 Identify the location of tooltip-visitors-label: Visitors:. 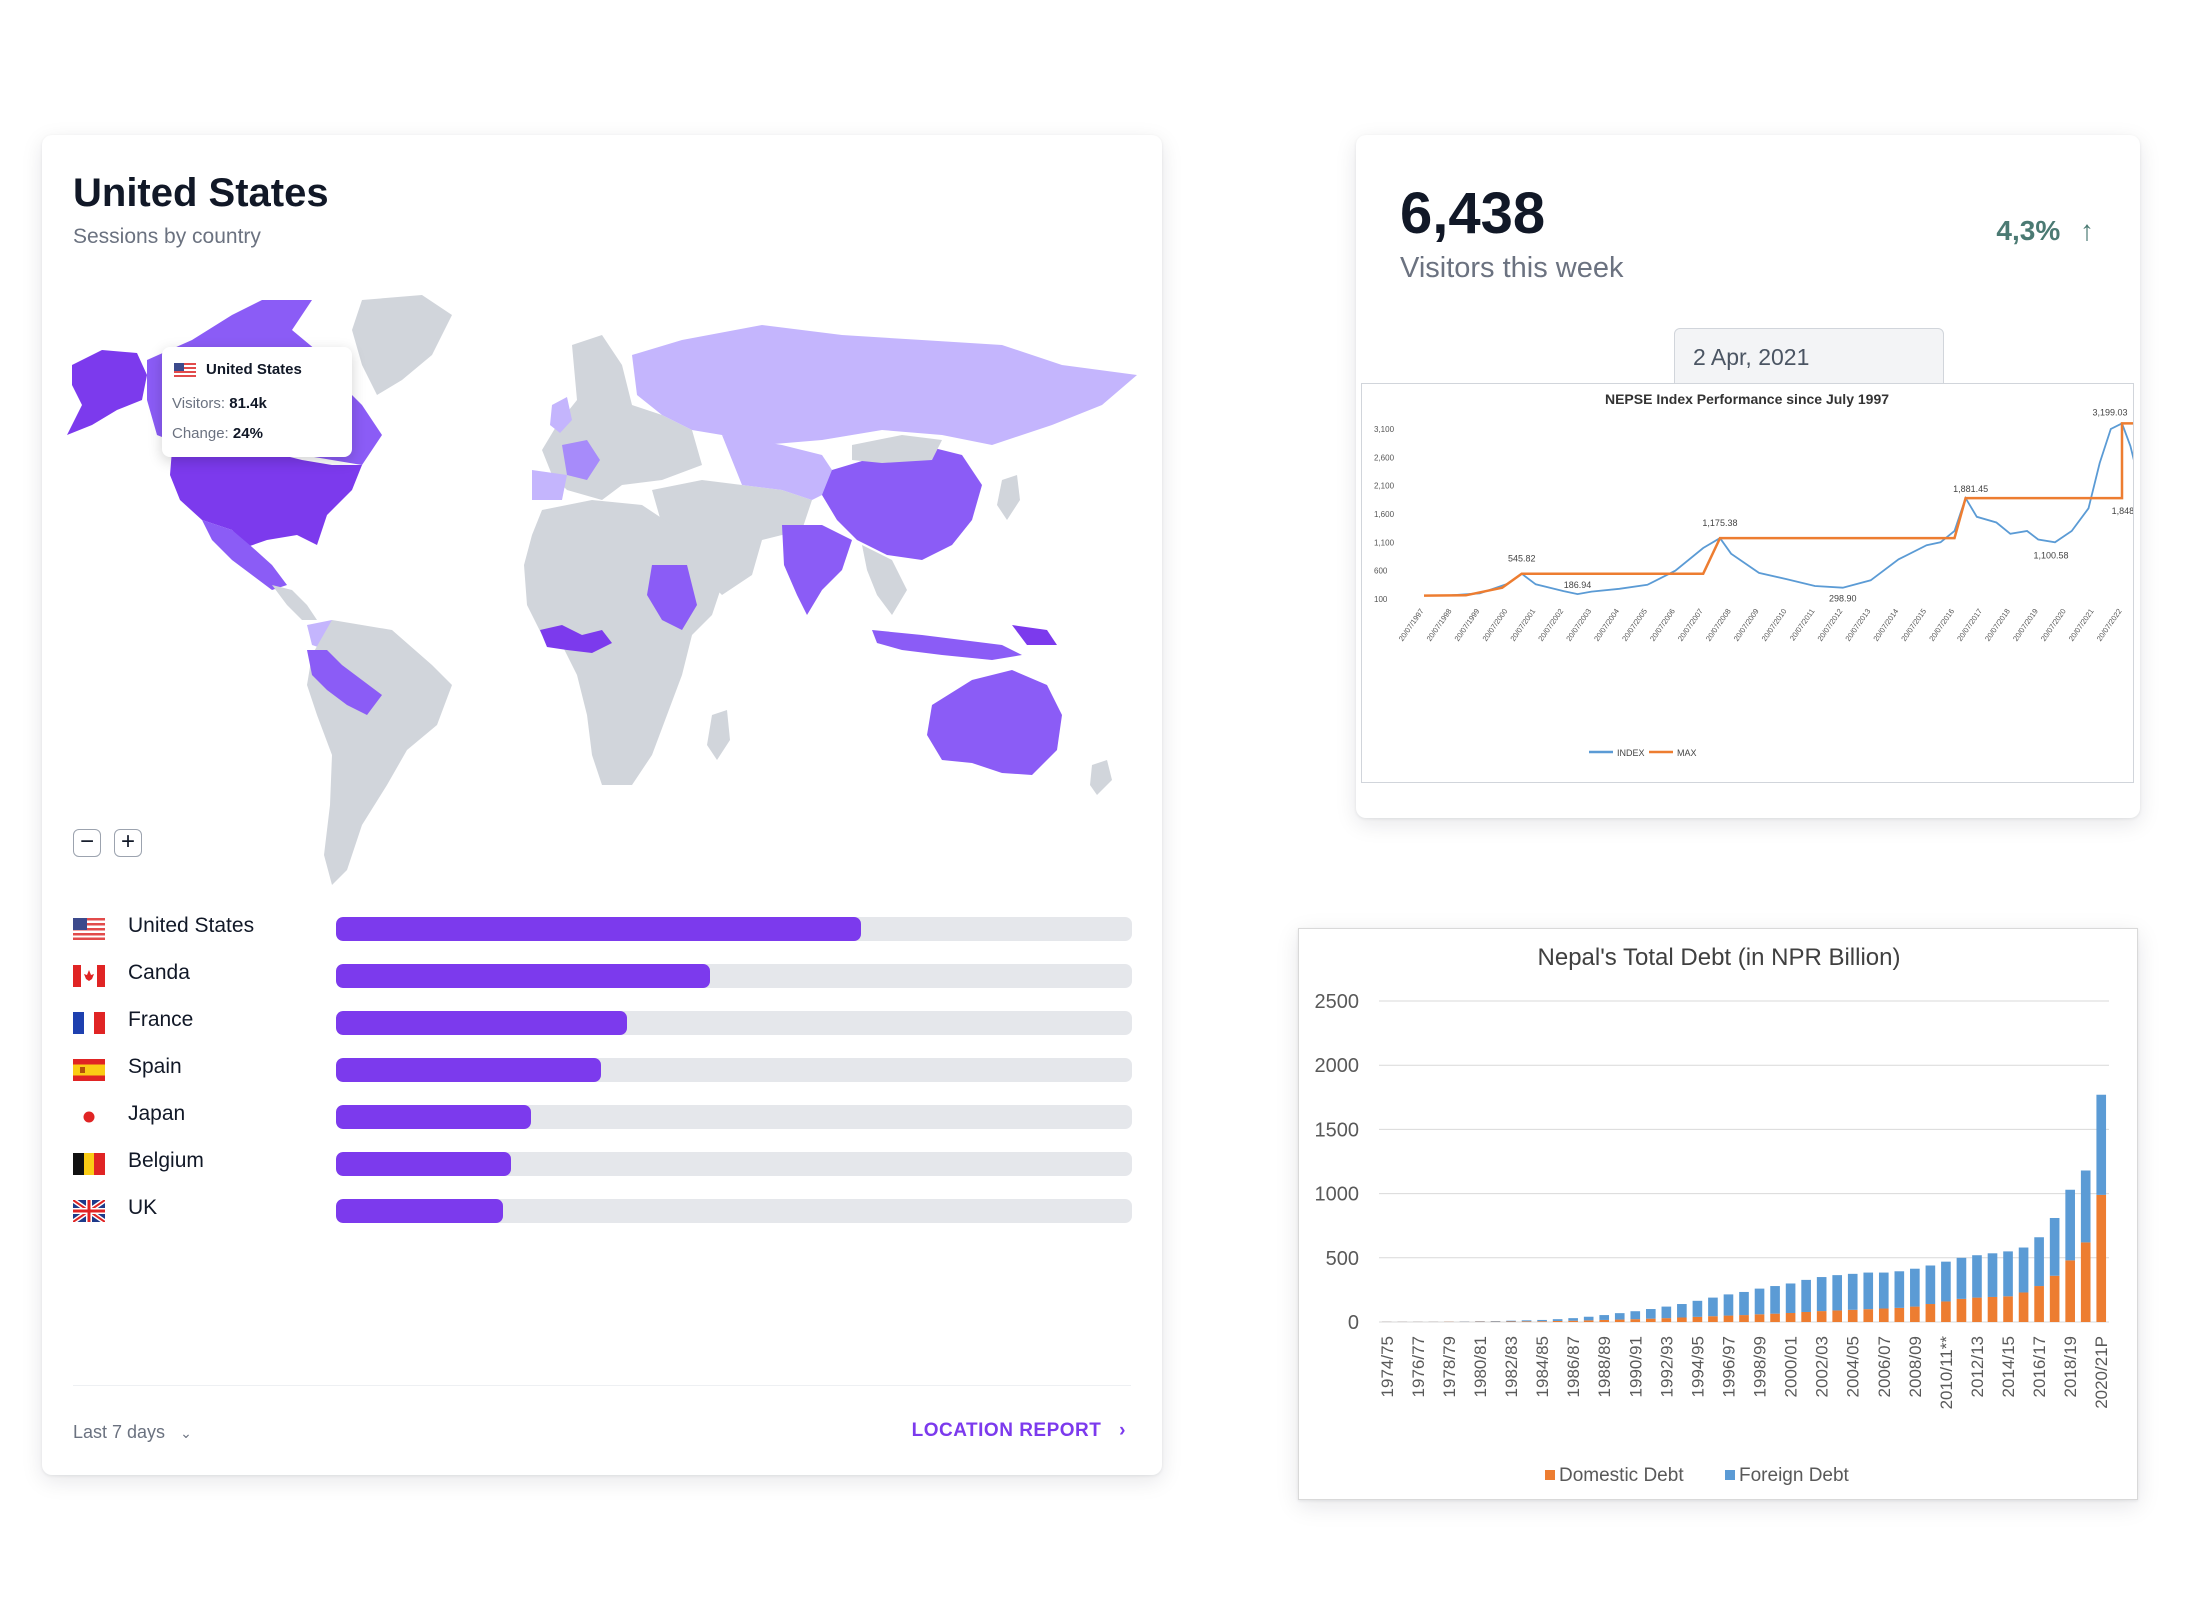
(199, 403).